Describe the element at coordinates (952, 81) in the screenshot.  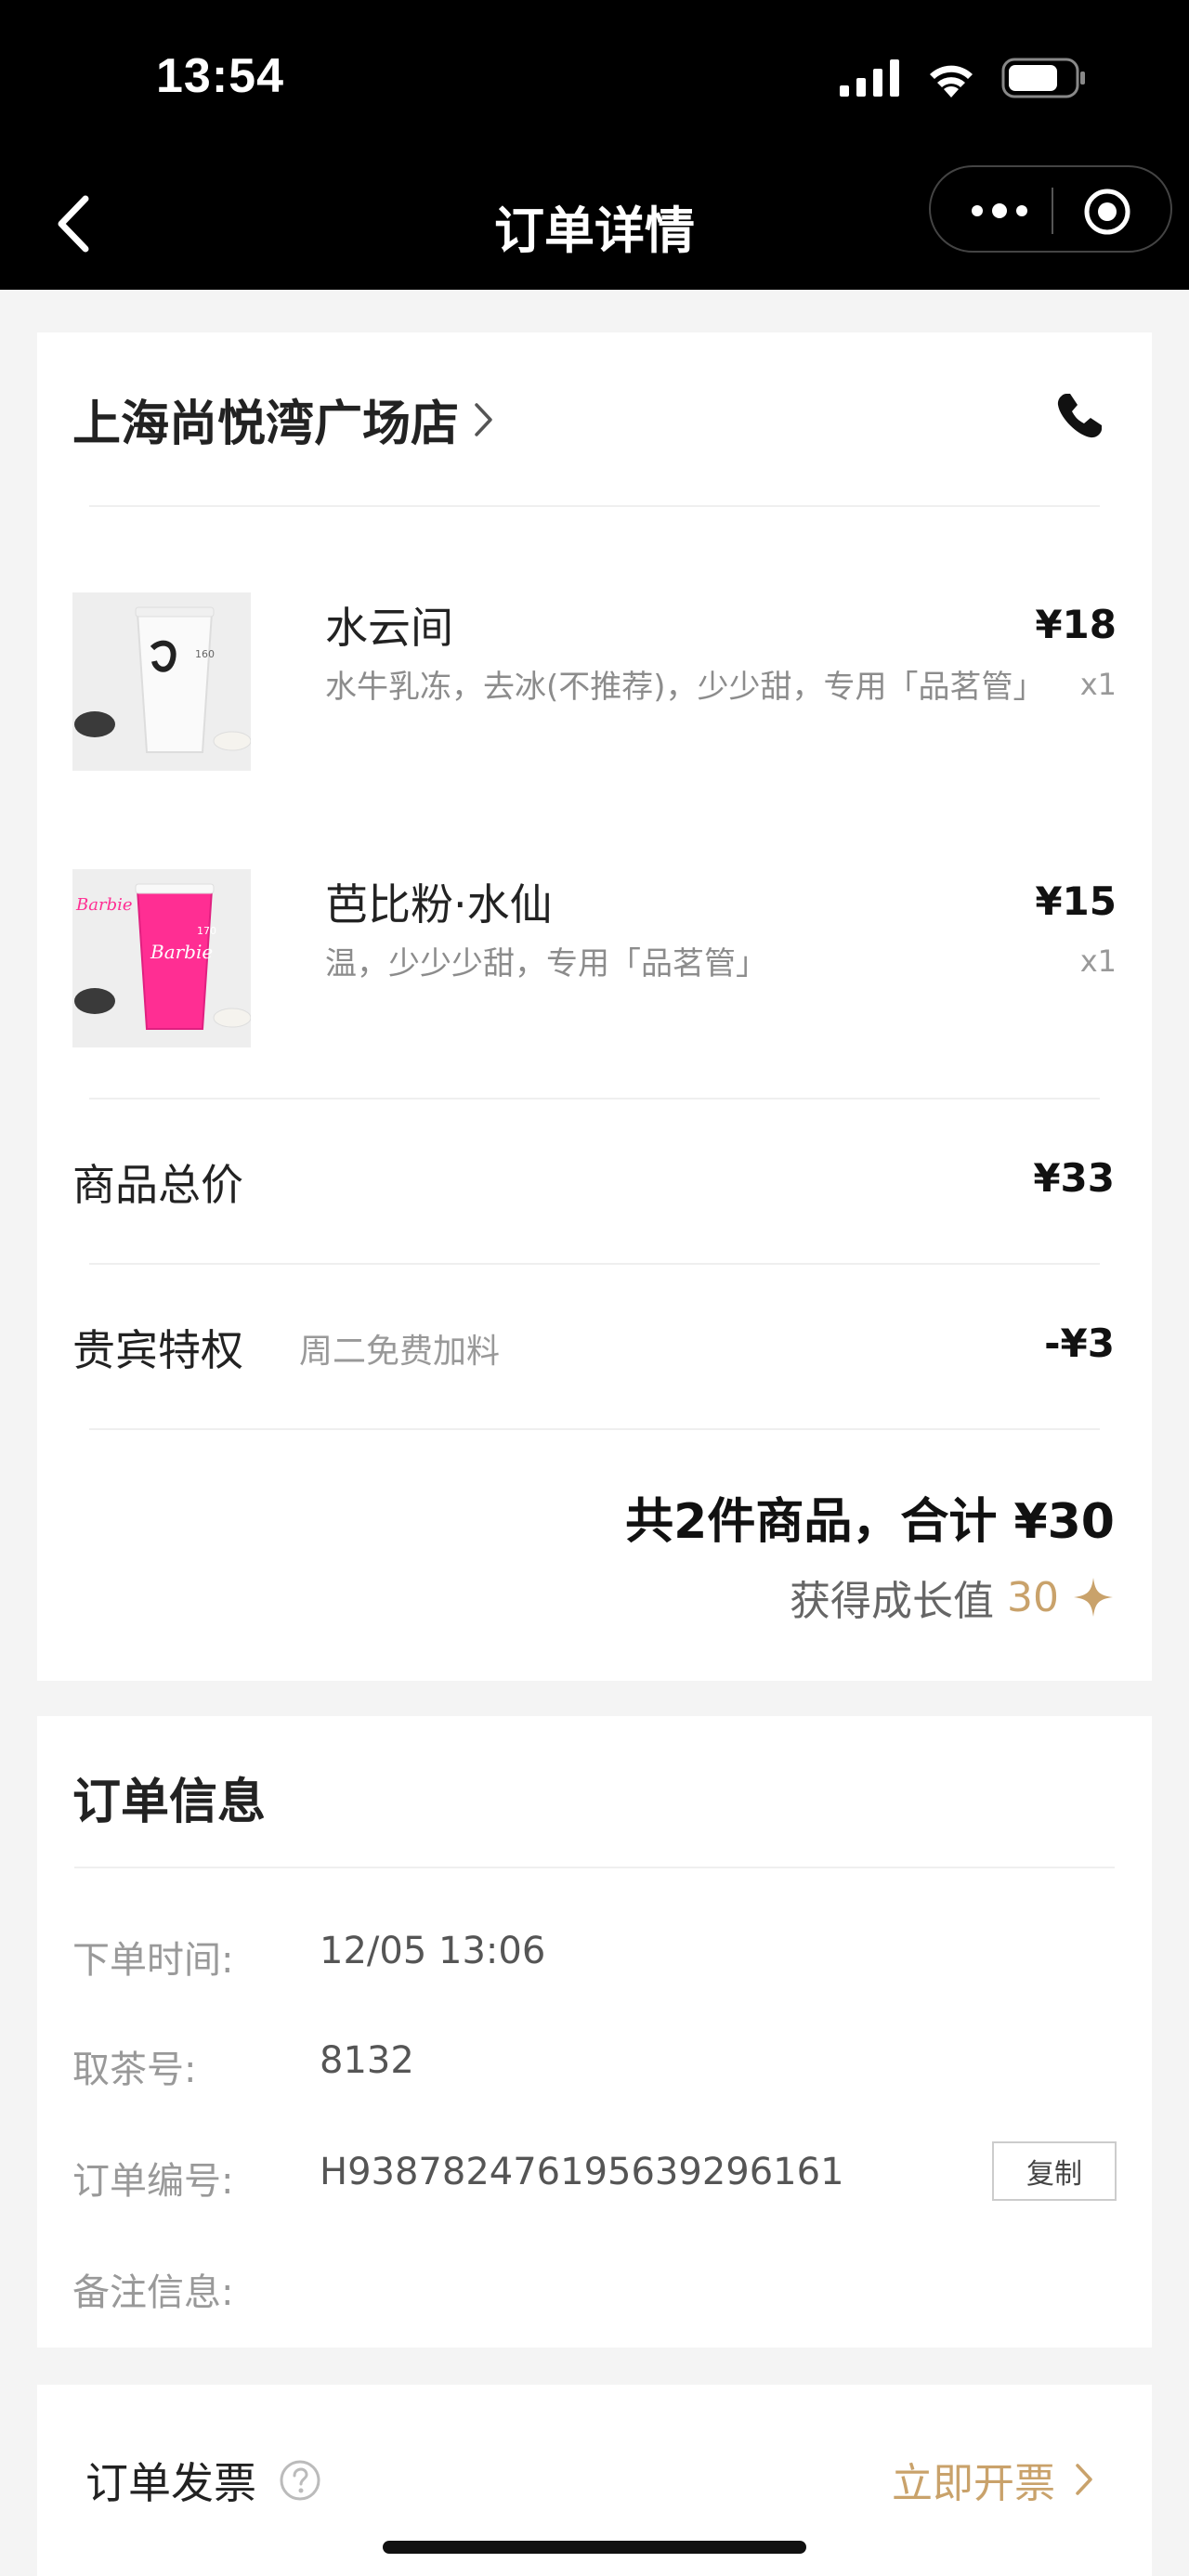
I see `wifi-icon` at that location.